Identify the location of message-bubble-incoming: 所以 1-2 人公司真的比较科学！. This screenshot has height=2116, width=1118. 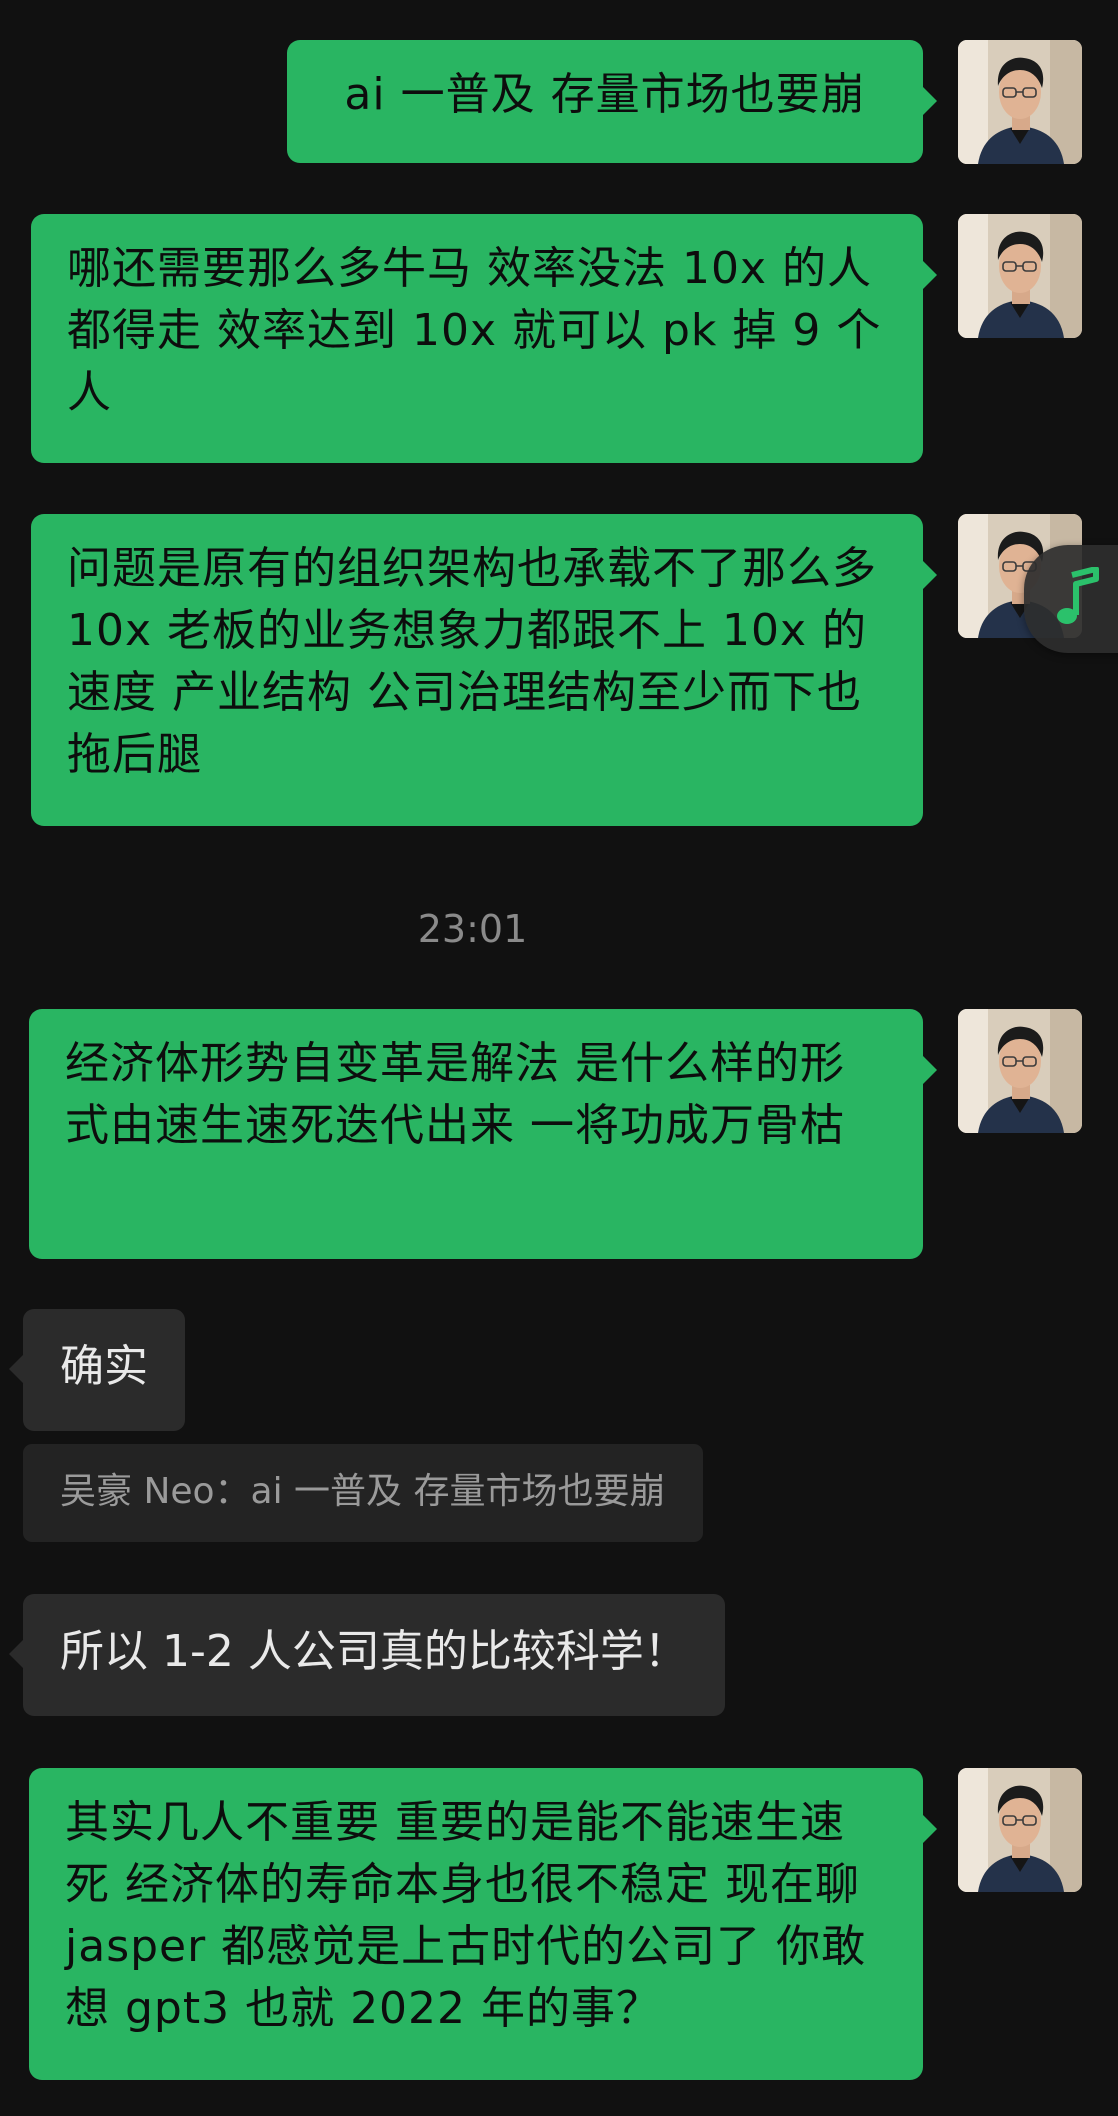
(367, 1655).